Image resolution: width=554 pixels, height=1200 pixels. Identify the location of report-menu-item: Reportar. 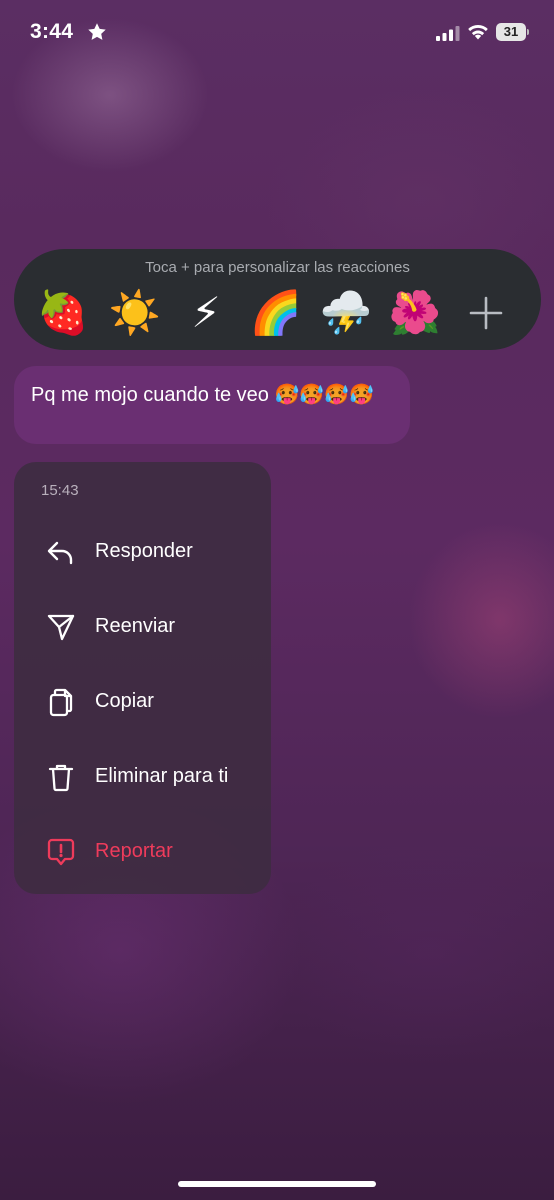
(142, 852).